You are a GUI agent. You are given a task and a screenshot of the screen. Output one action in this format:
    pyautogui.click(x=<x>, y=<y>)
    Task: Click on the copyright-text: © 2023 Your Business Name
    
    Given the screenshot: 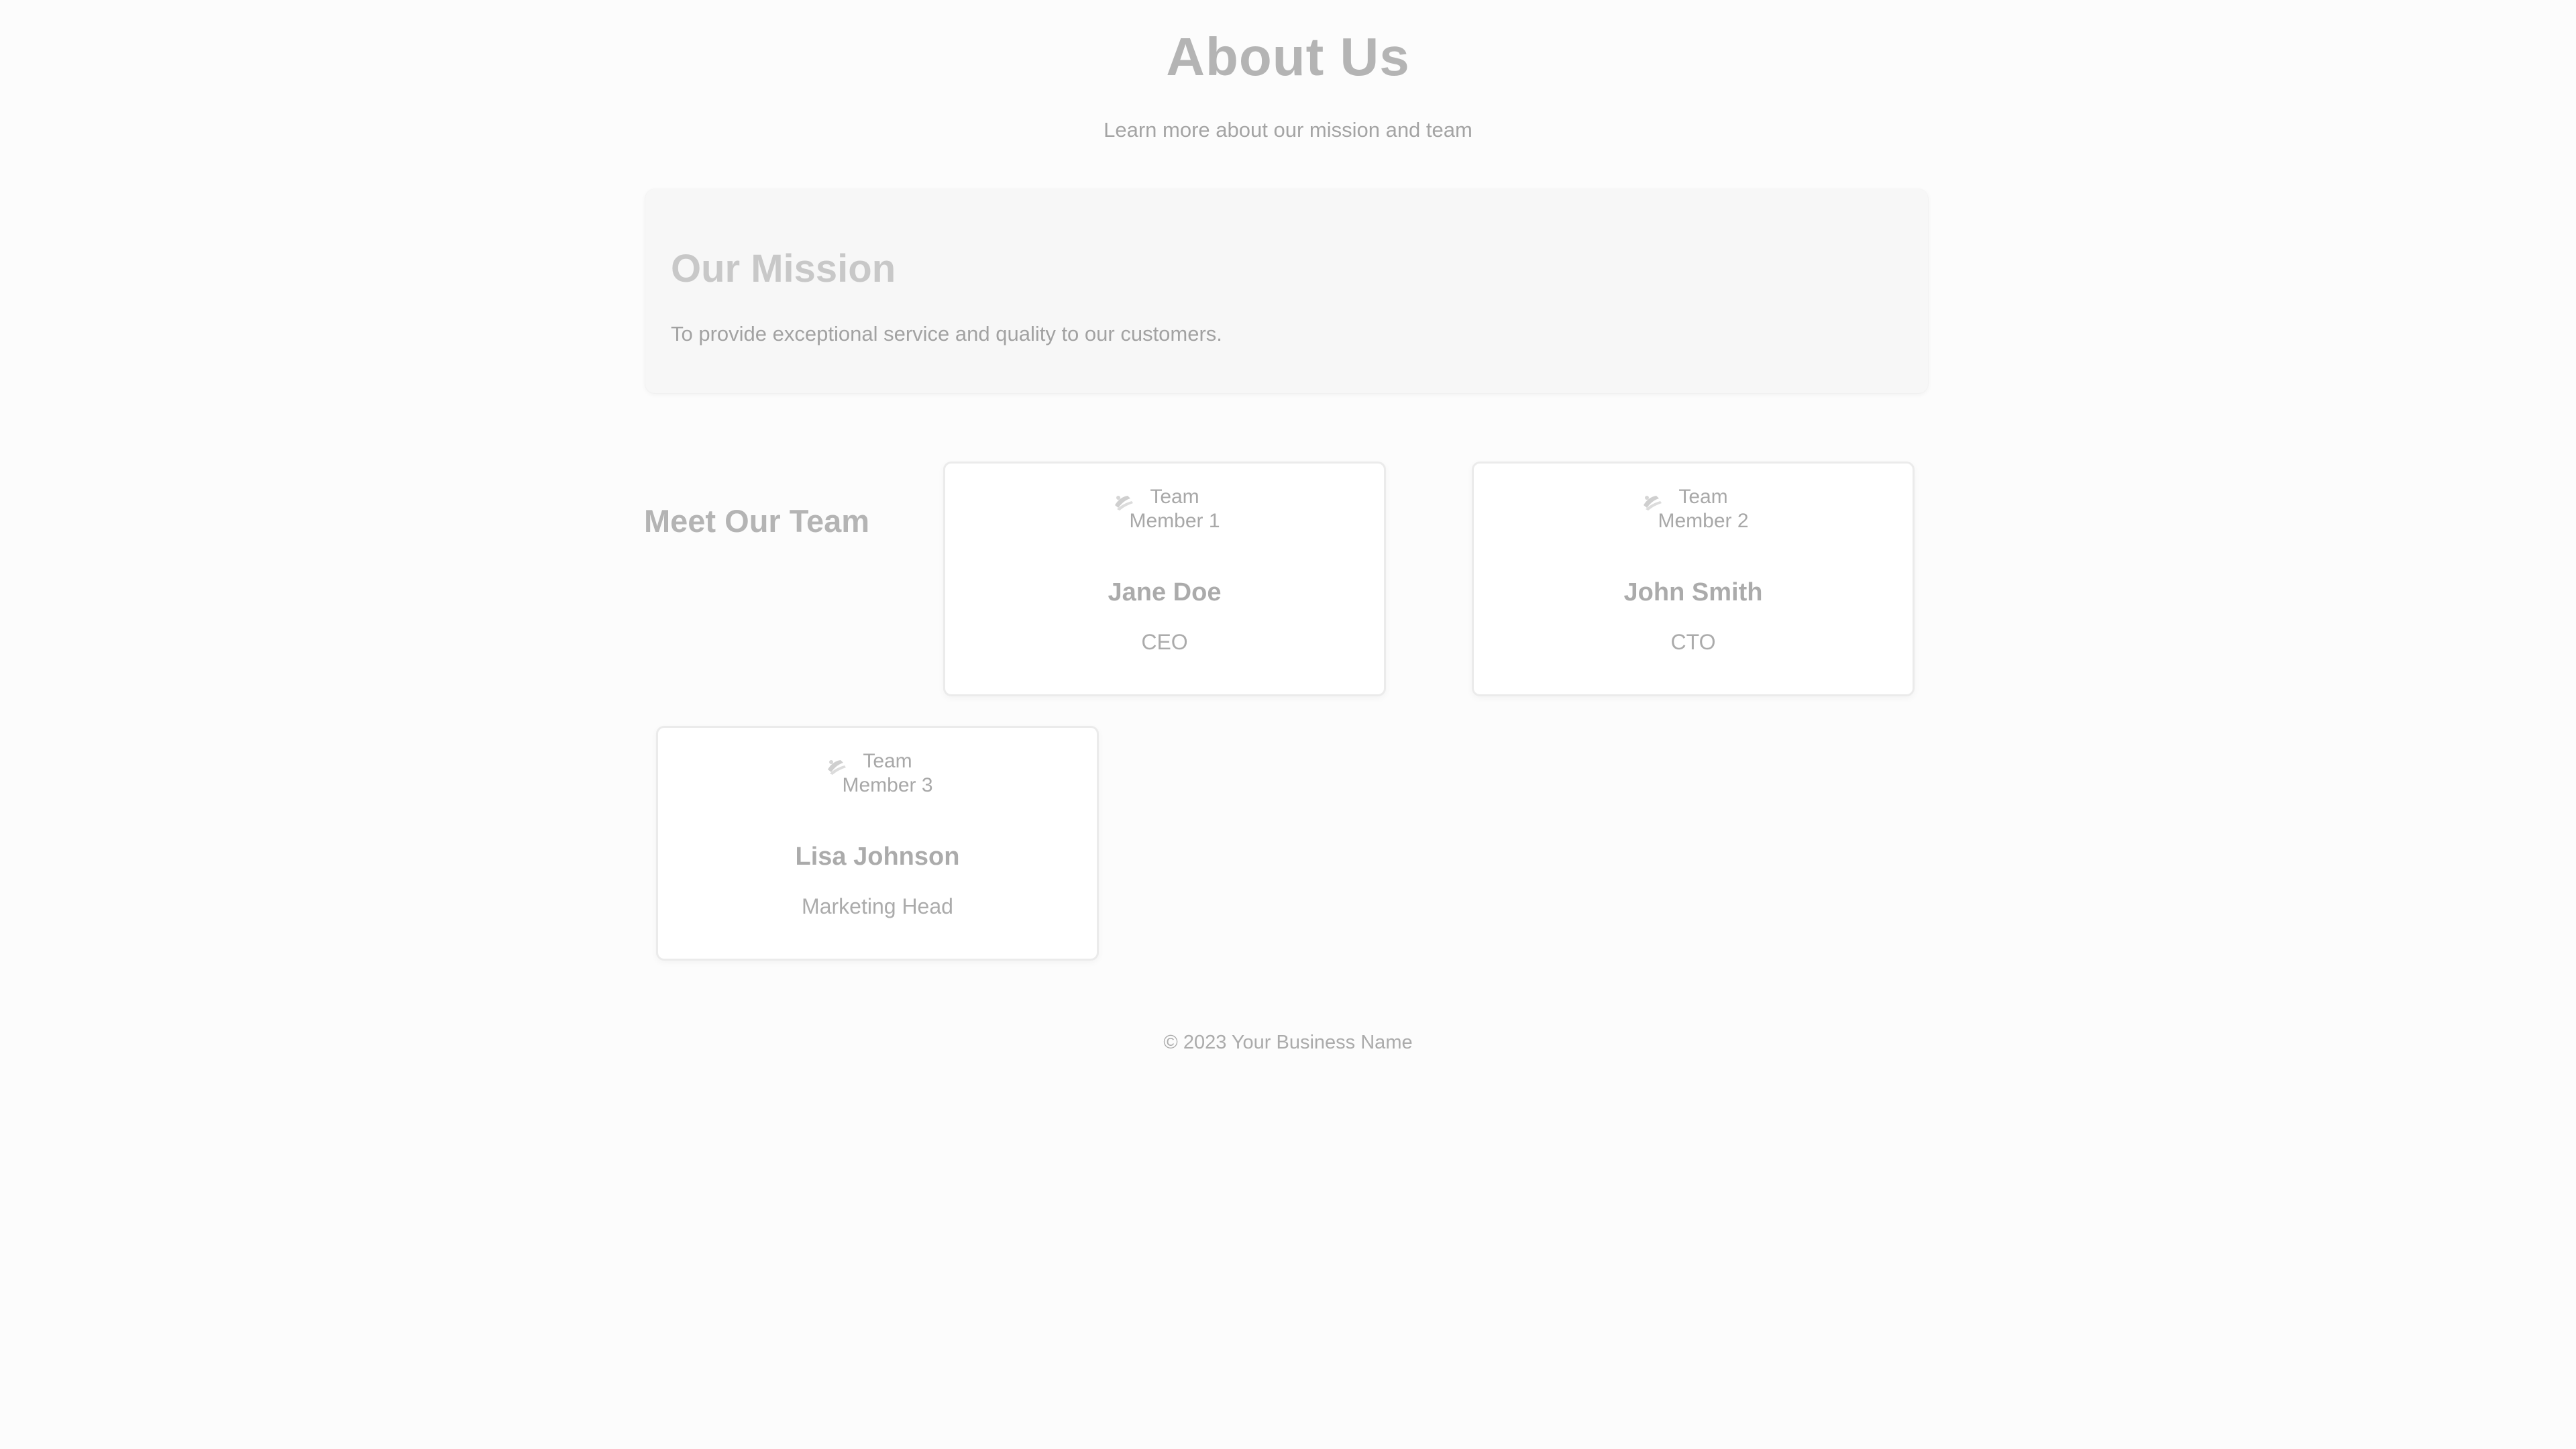 What is the action you would take?
    pyautogui.click(x=1288, y=1042)
    